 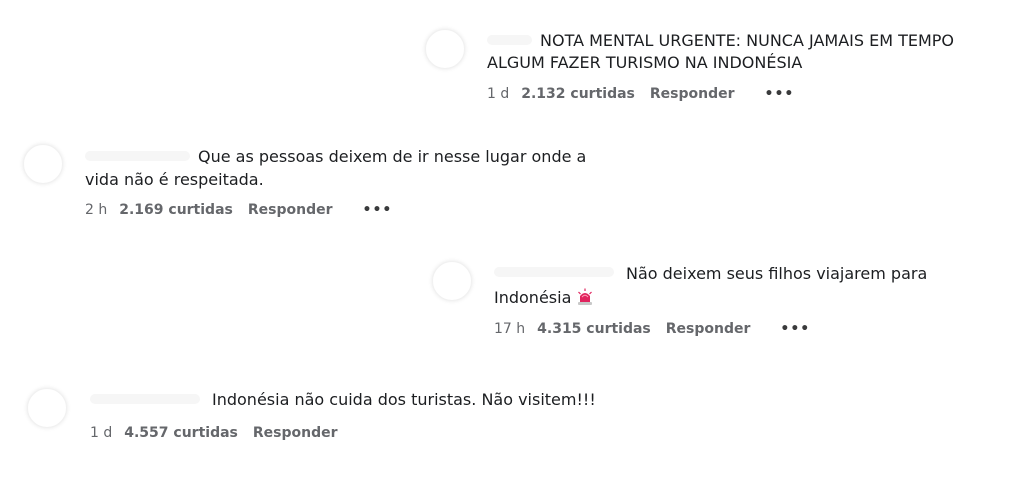 I want to click on username-blurred, so click(x=145, y=399).